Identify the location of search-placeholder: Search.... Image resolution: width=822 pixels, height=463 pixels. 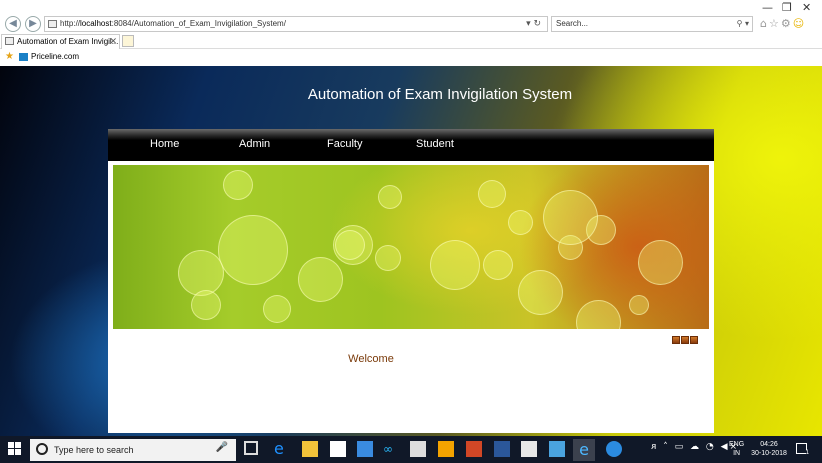
(572, 23).